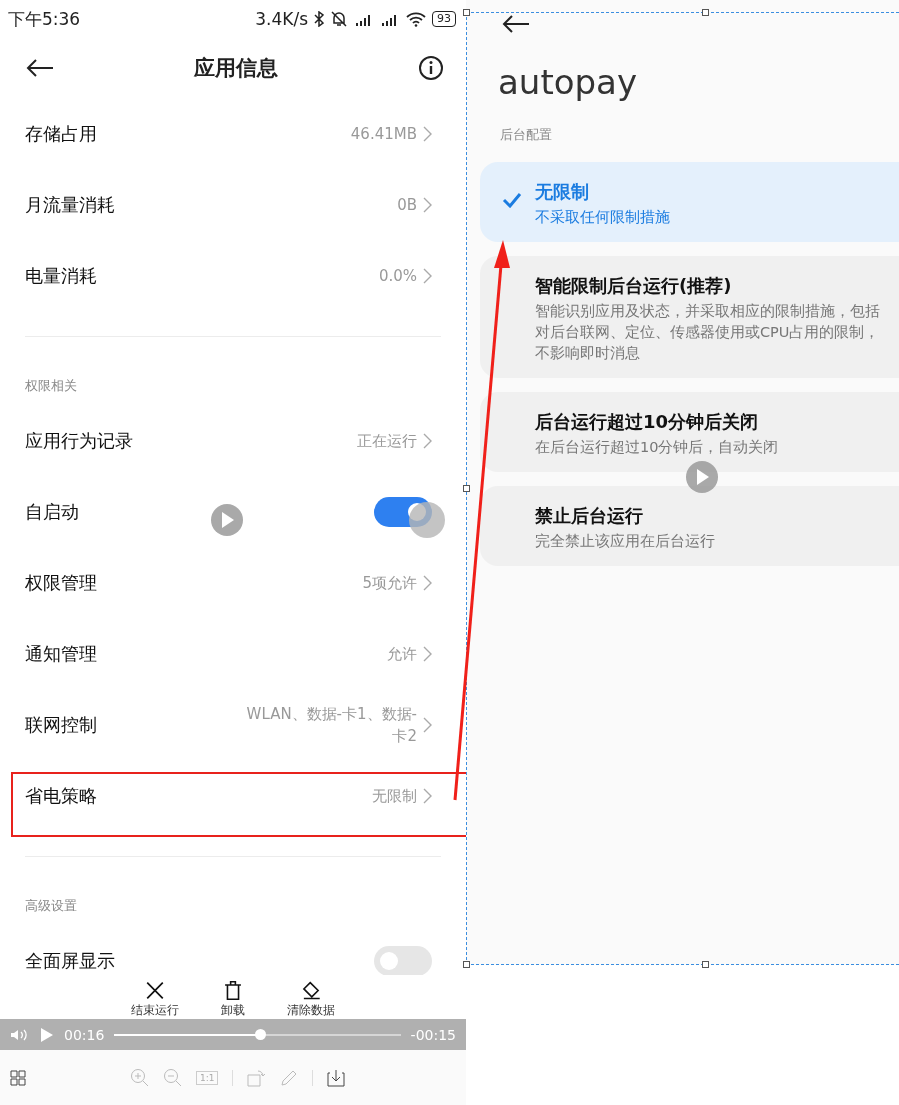 This screenshot has height=1105, width=899. I want to click on setting-label: 月流量消耗, so click(70, 204).